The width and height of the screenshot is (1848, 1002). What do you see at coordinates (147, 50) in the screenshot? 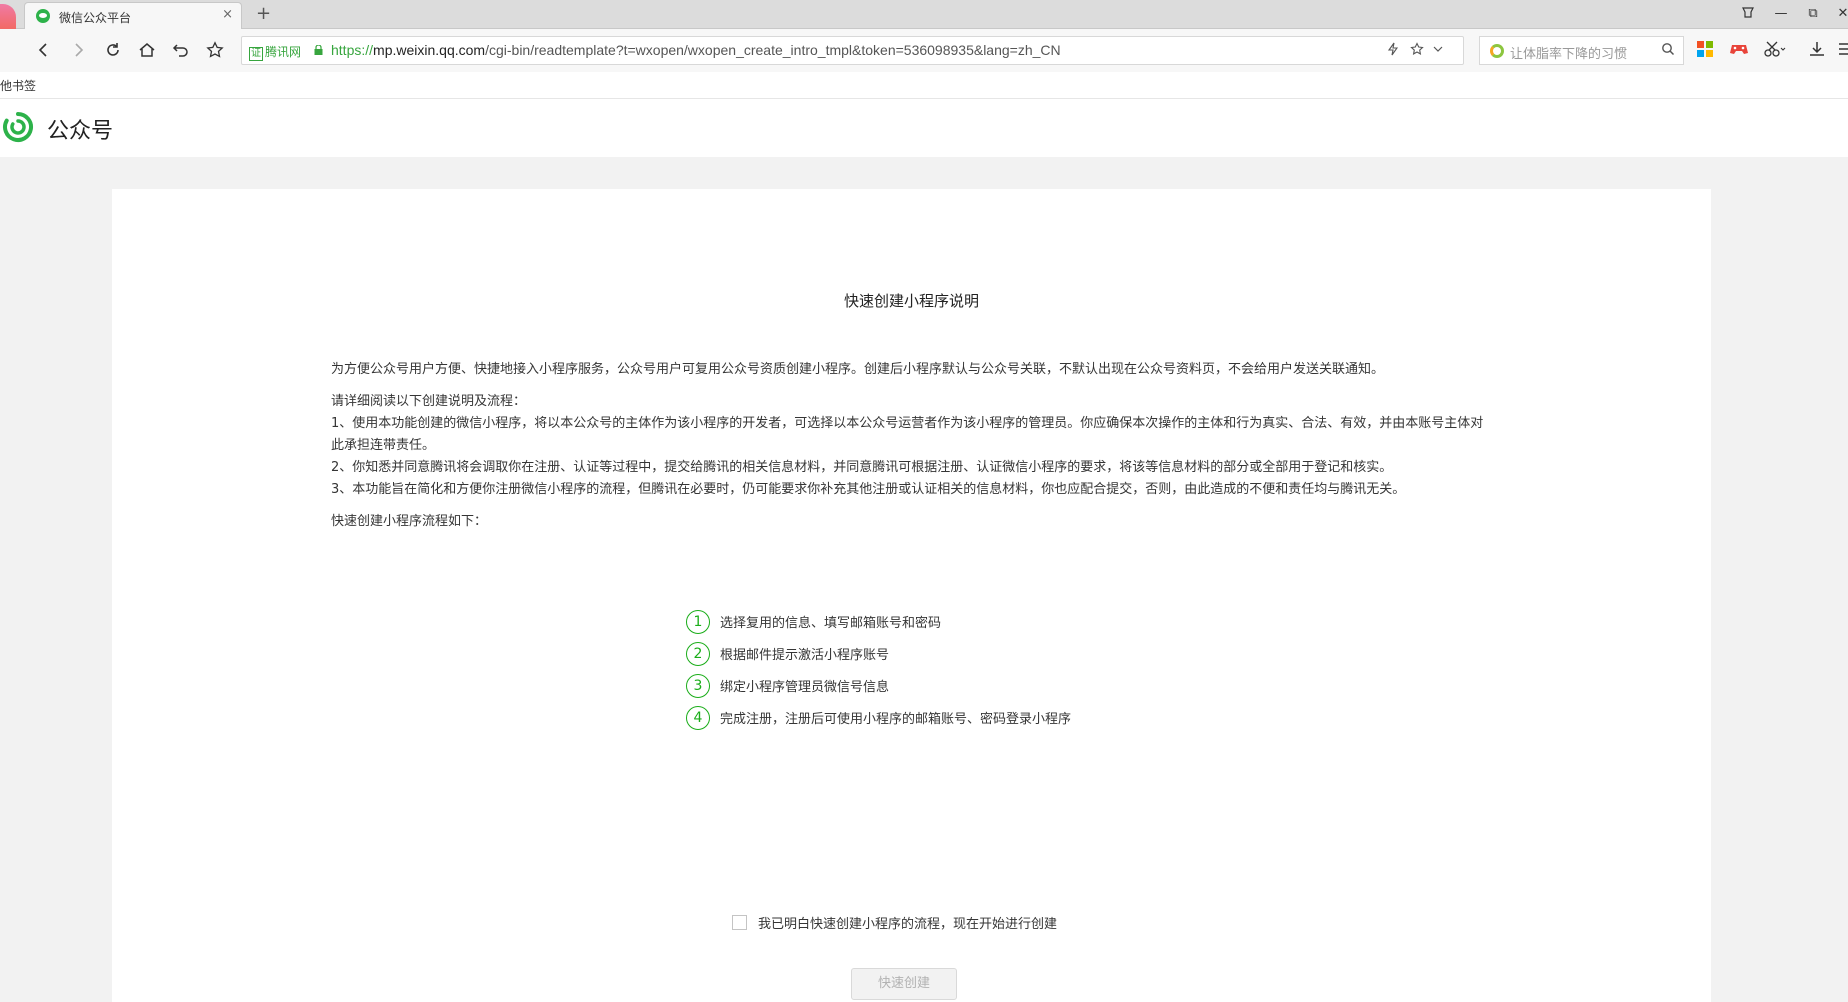
I see `home-icon` at bounding box center [147, 50].